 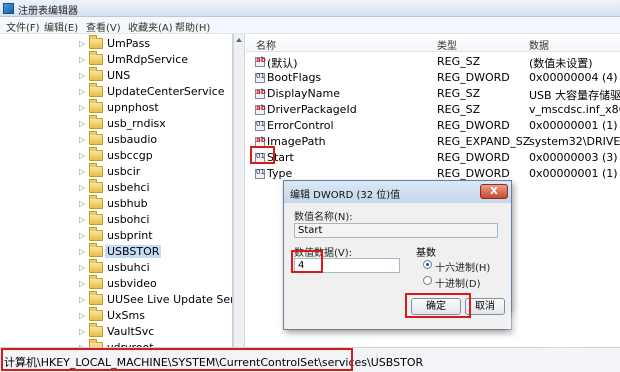 I want to click on value-row: DisplayName REG_SZ USB 大容量存储驱动程, so click(x=433, y=94).